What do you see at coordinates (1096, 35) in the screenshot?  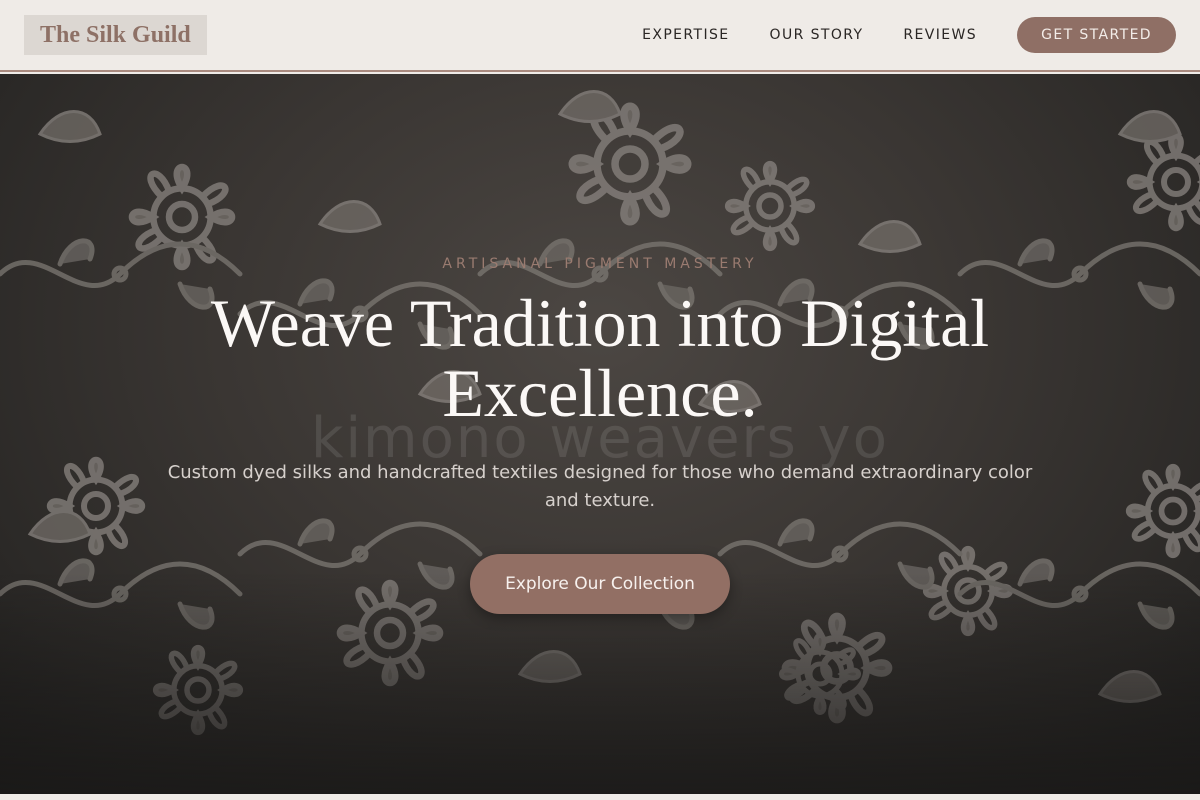 I see `get-started-button: GET STARTED` at bounding box center [1096, 35].